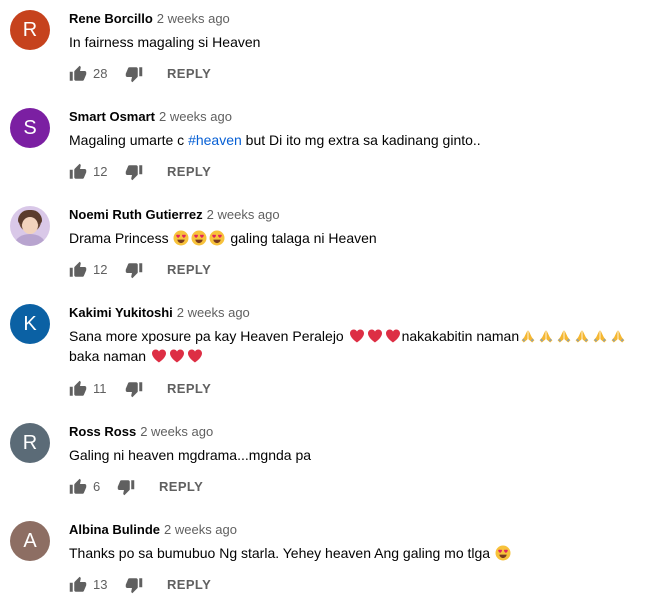  I want to click on avatar: K, so click(30, 324).